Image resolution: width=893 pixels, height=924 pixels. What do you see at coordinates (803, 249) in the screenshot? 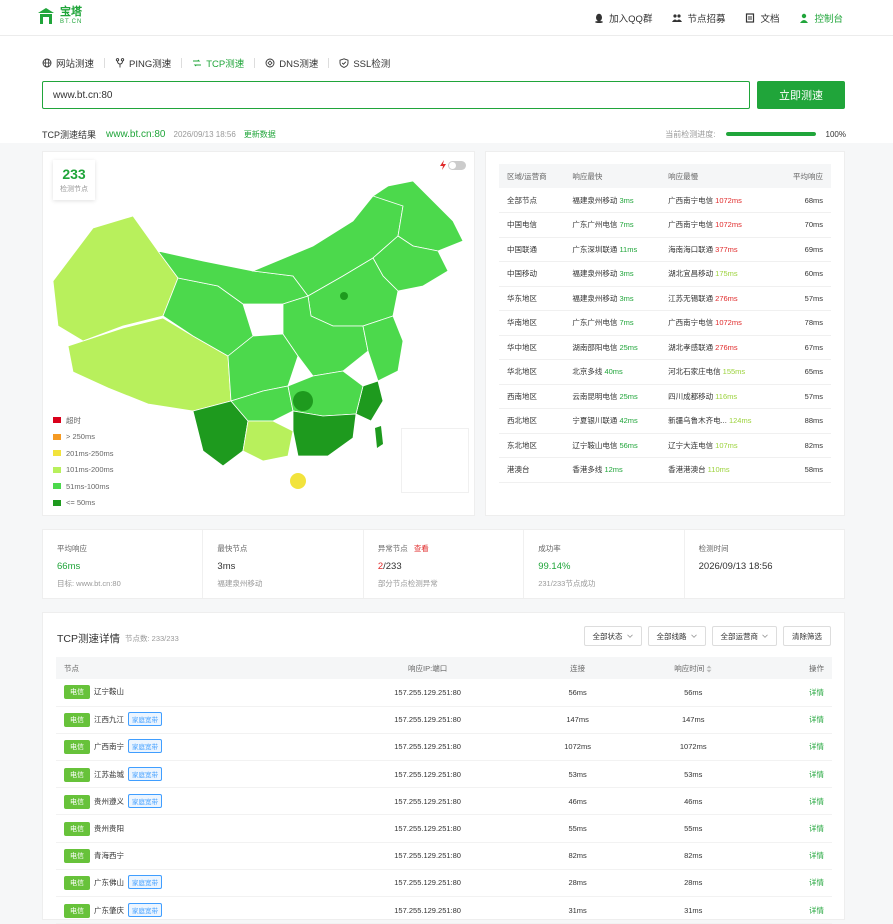
I see `average-cell: 69ms` at bounding box center [803, 249].